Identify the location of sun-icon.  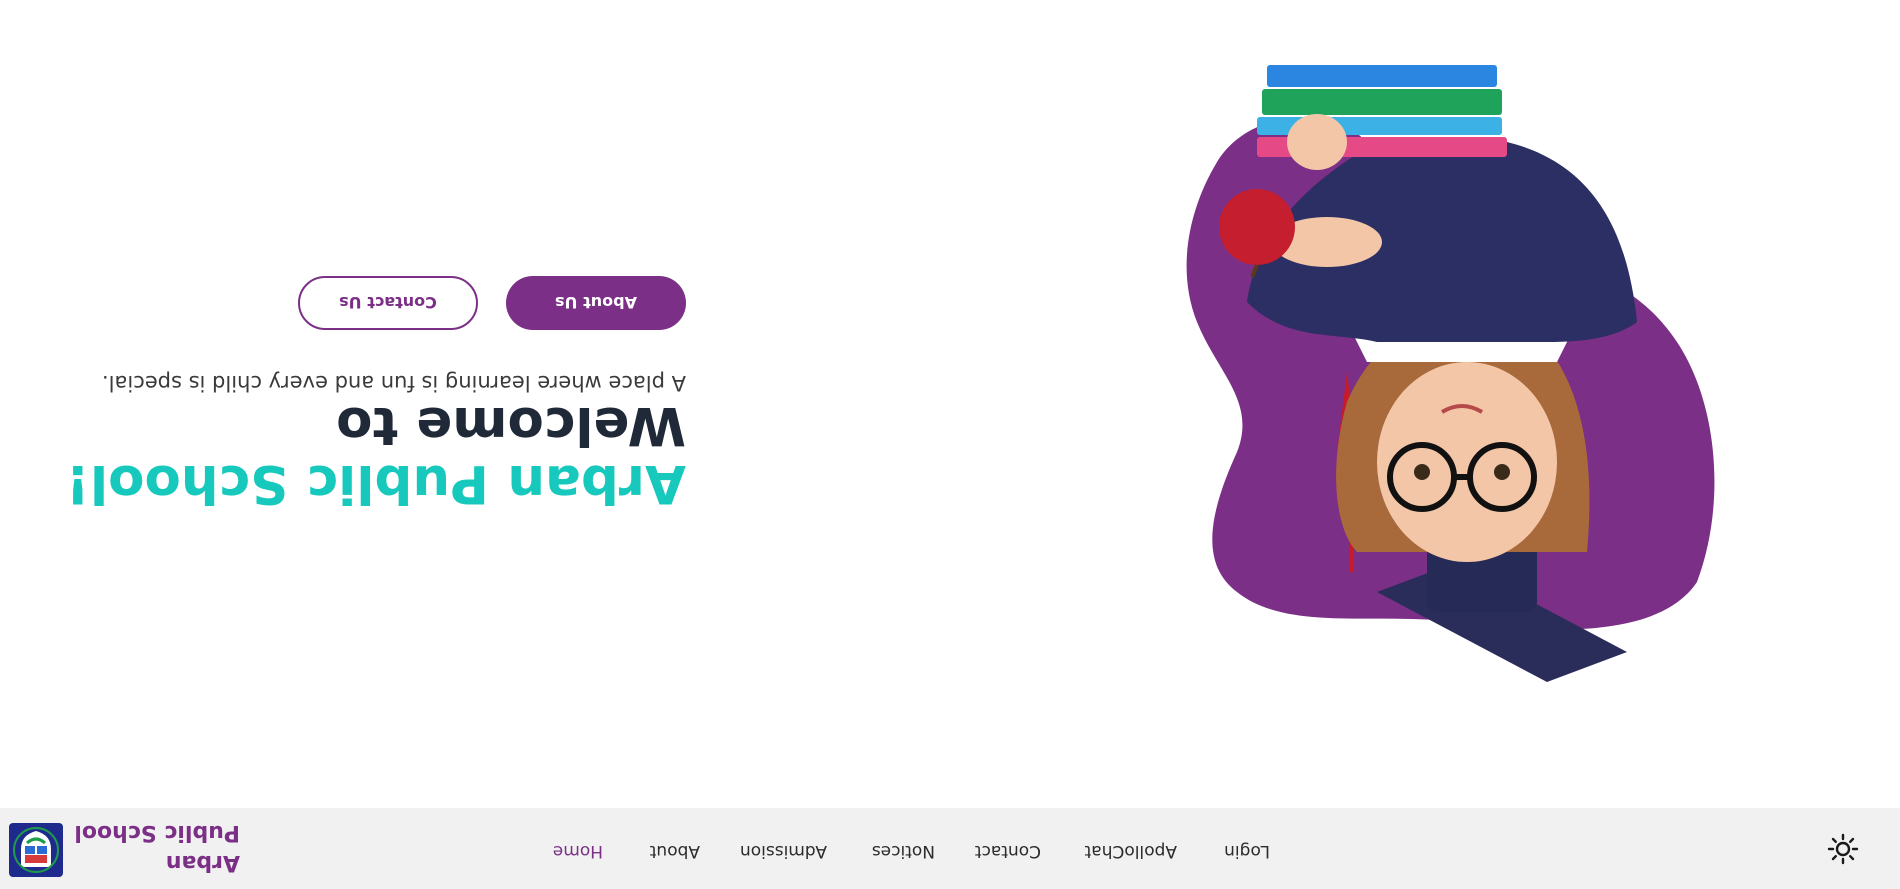
(1843, 849).